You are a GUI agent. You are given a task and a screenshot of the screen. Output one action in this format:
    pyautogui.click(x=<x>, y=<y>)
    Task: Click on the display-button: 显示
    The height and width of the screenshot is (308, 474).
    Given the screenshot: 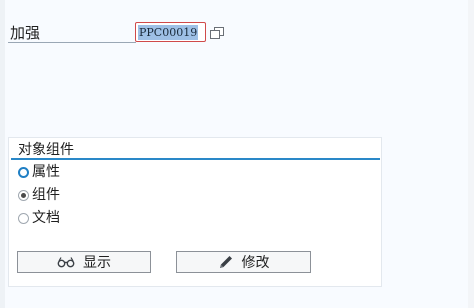 What is the action you would take?
    pyautogui.click(x=84, y=262)
    